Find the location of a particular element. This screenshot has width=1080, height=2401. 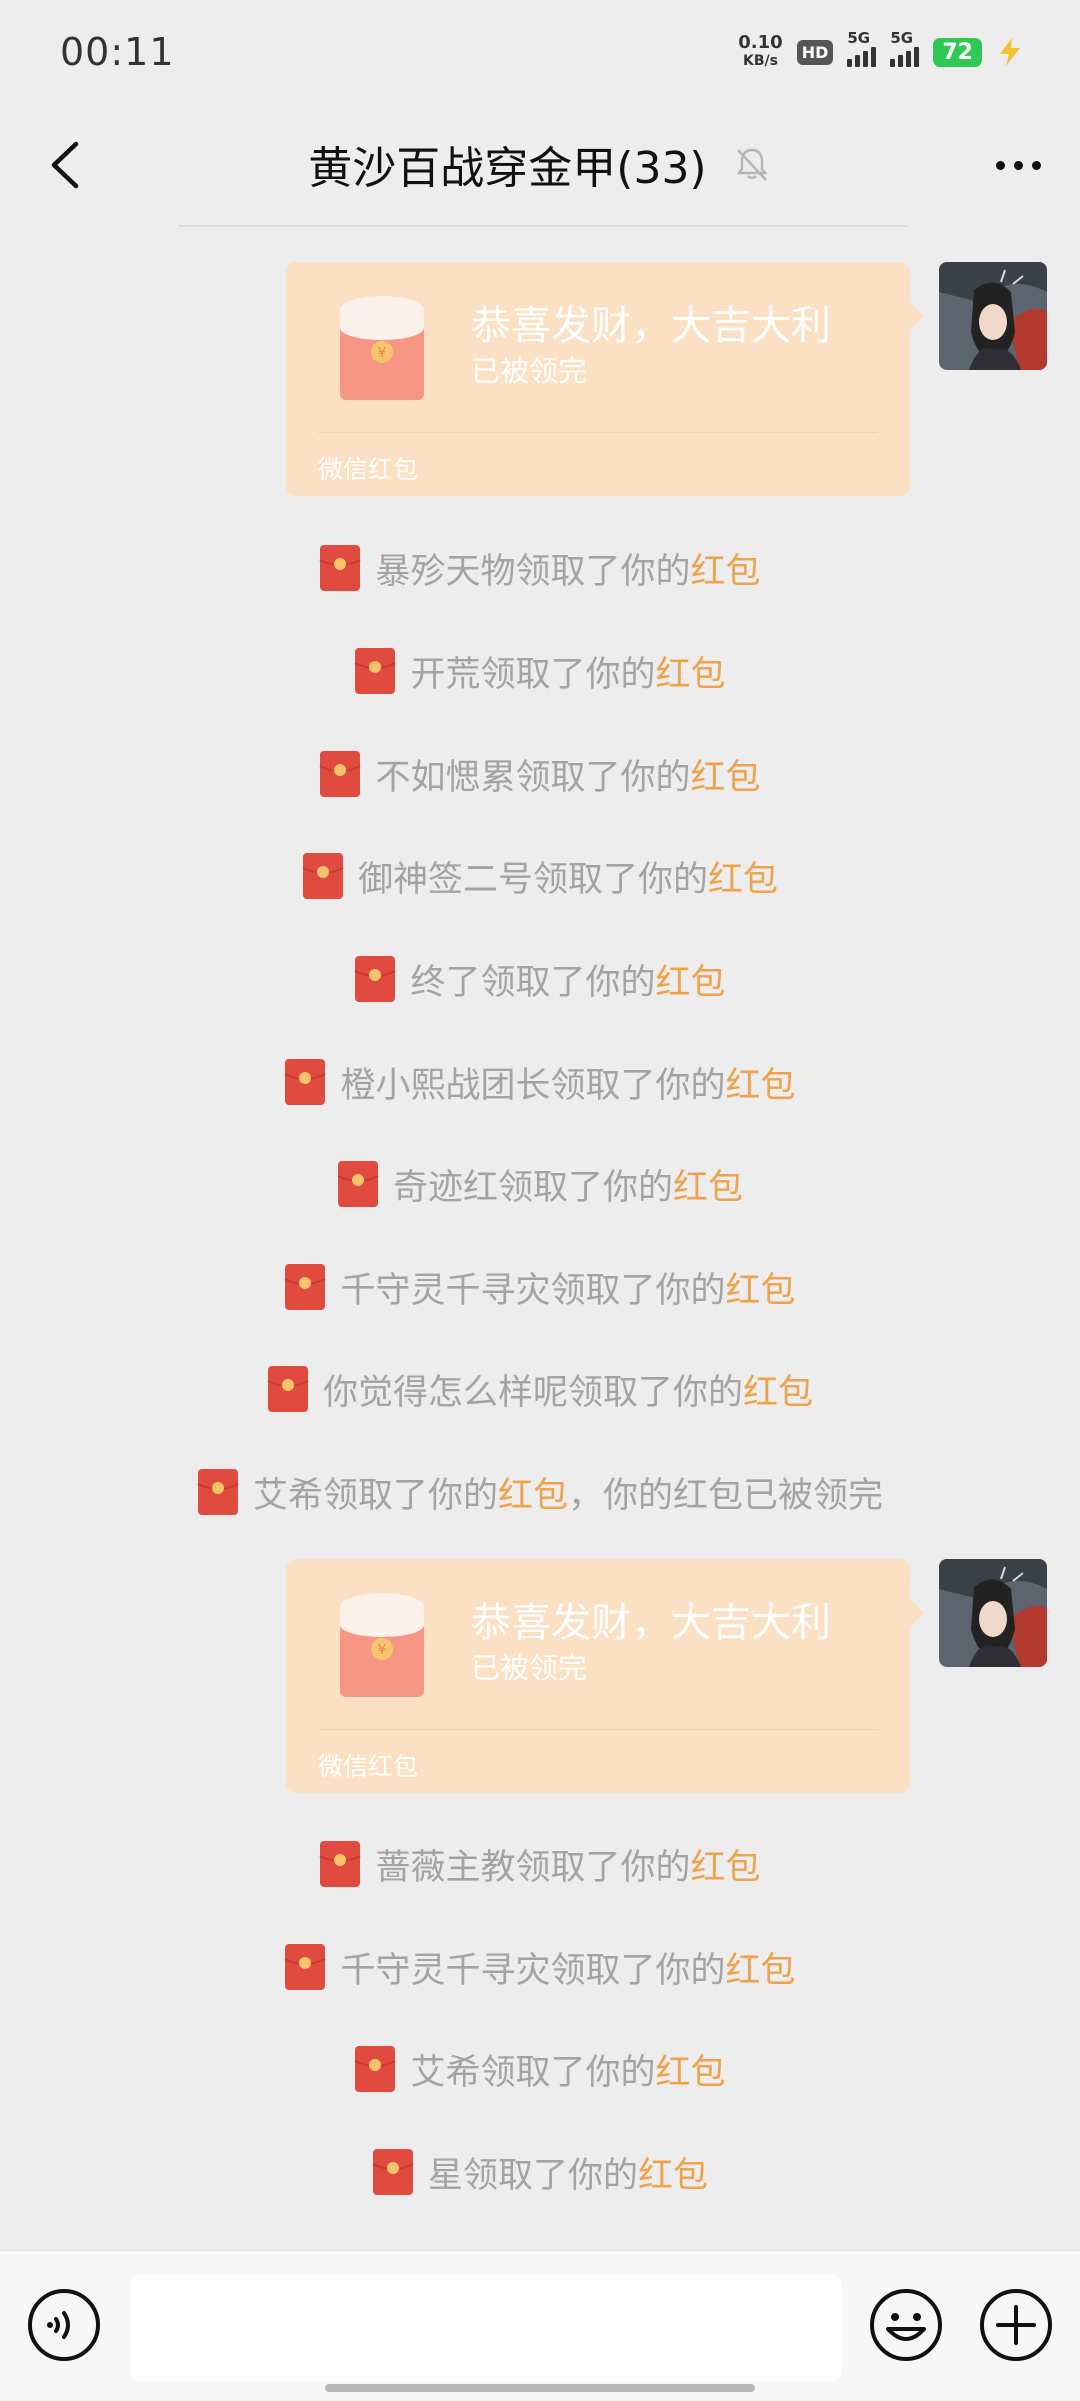

status-icons: 0.10 KB/s HD 5G 5G 72 is located at coordinates (881, 49).